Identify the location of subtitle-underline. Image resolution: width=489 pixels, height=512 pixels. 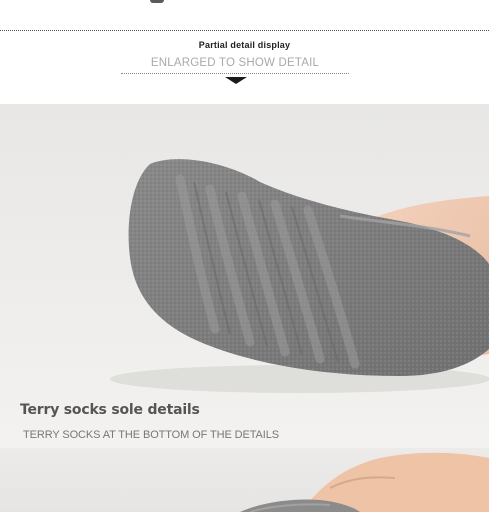
(235, 73).